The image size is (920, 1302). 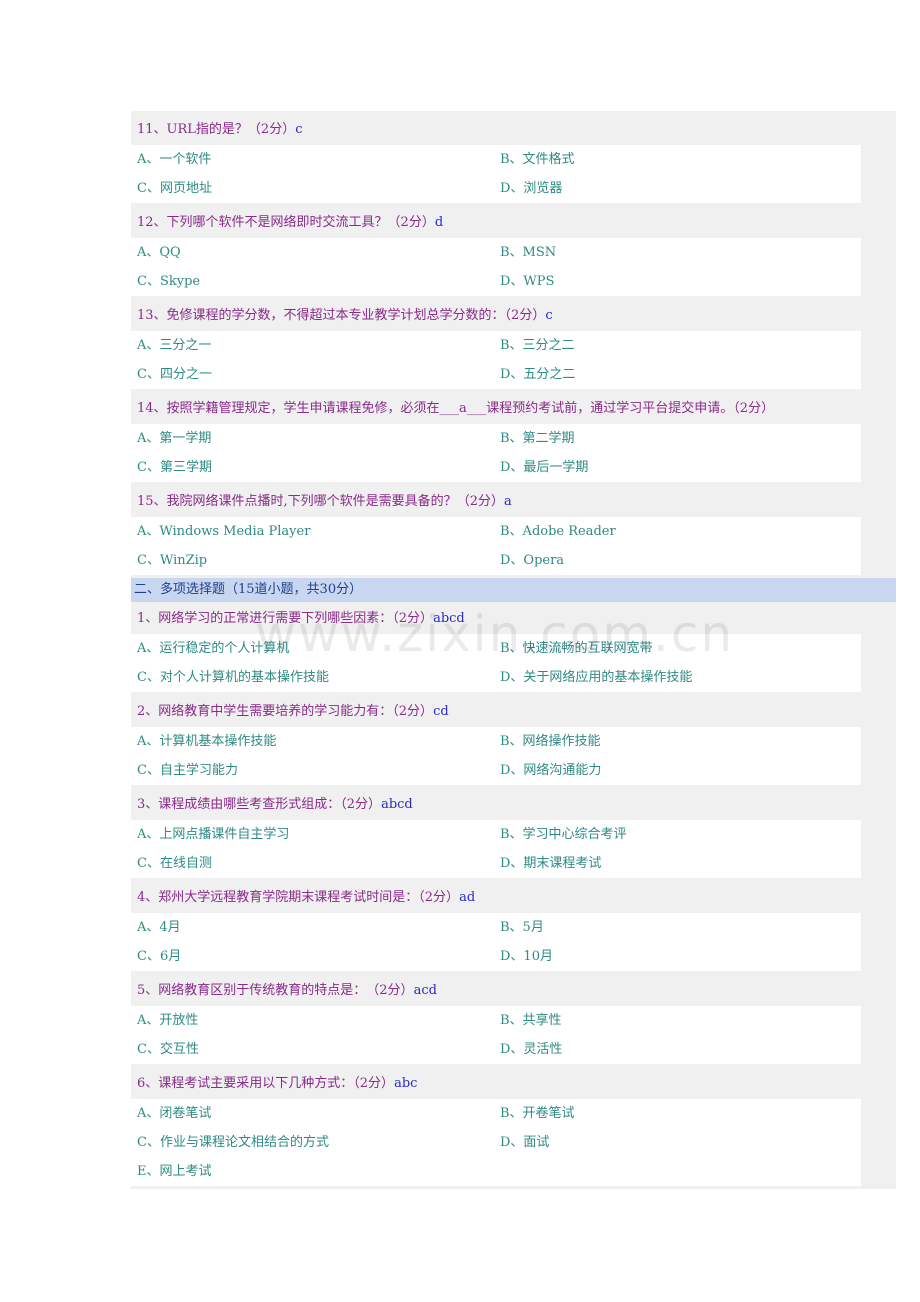 What do you see at coordinates (174, 374) in the screenshot?
I see `option-c: C、四分之一` at bounding box center [174, 374].